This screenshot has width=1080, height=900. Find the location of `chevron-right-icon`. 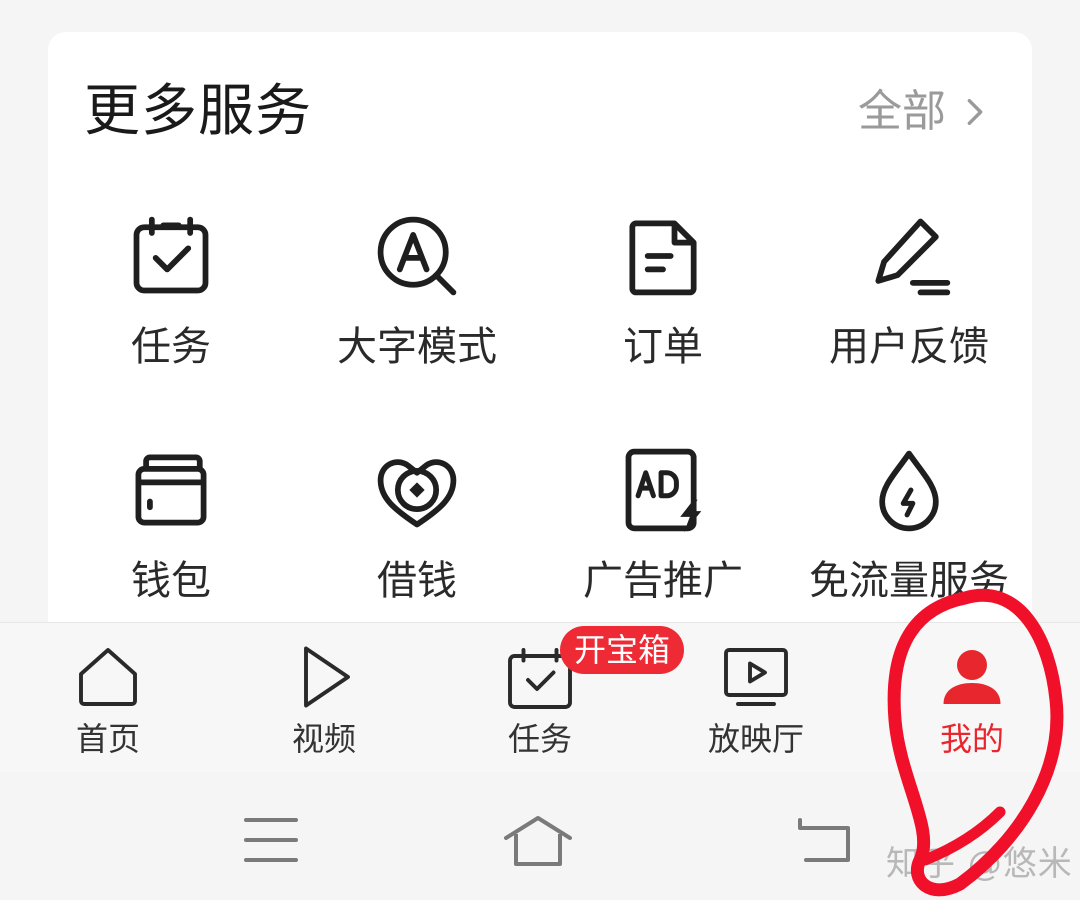

chevron-right-icon is located at coordinates (975, 112).